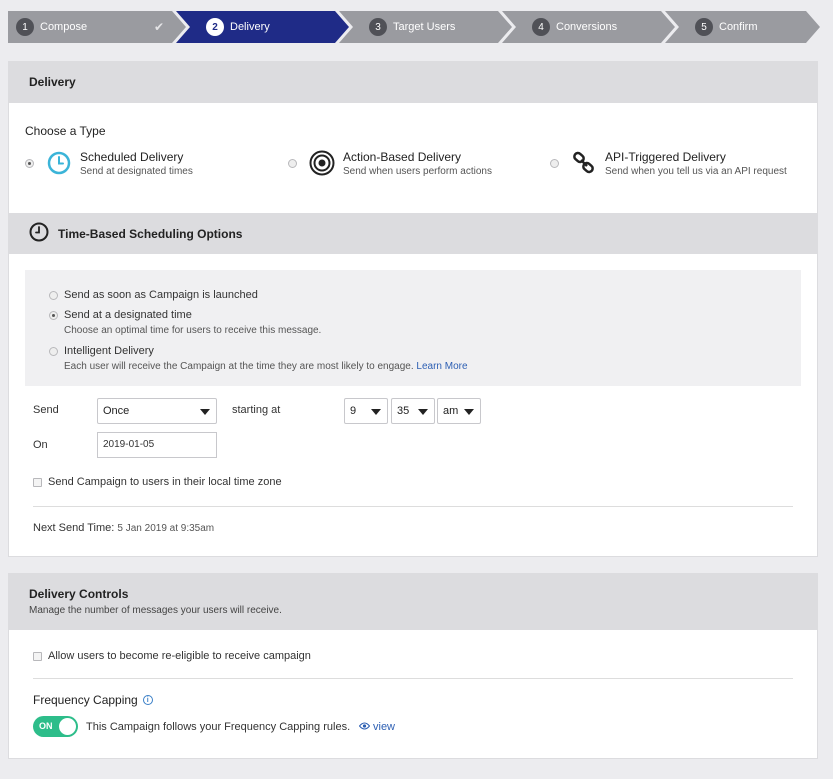  I want to click on step-compose: 1 Compose ✔, so click(97, 27).